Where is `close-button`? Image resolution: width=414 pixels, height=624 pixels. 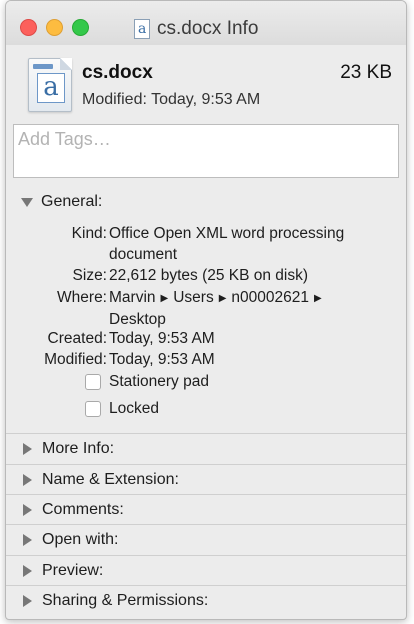 close-button is located at coordinates (28, 27).